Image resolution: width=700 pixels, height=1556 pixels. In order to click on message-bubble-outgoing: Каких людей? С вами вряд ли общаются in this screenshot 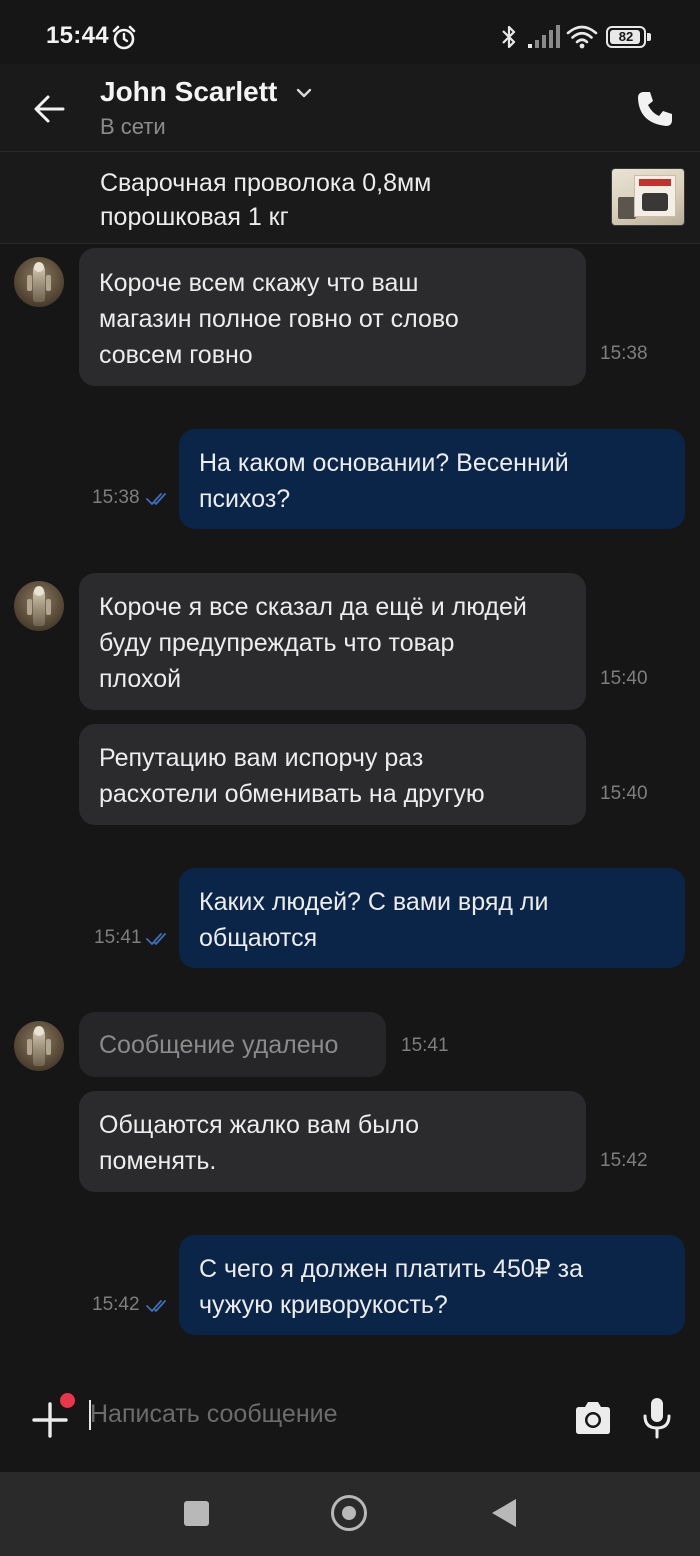, I will do `click(432, 918)`.